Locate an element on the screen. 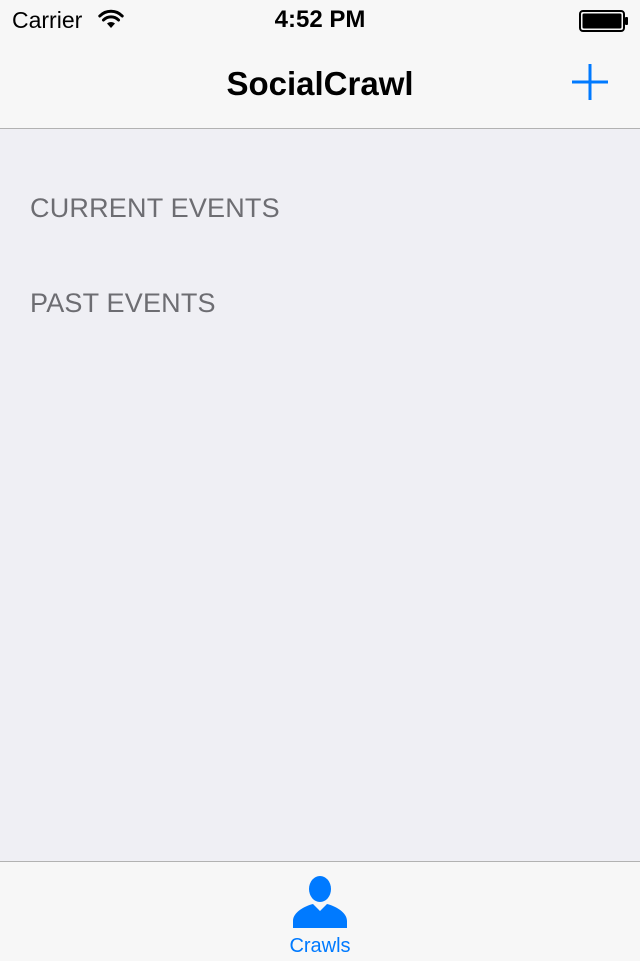 This screenshot has width=640, height=961. plus-icon is located at coordinates (590, 82).